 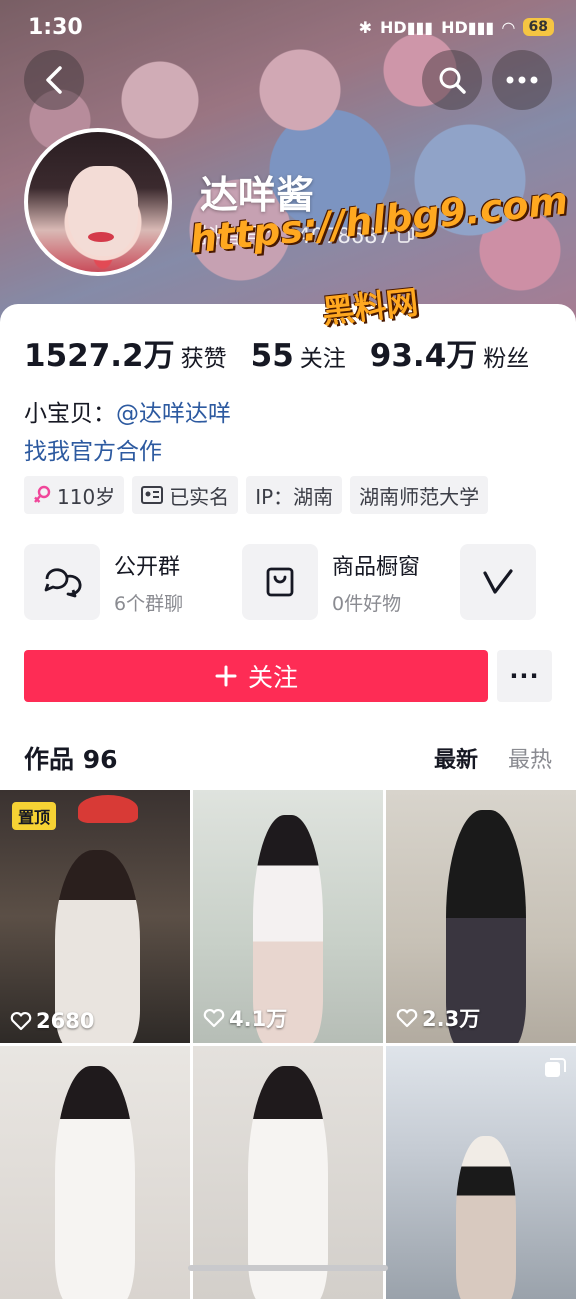 I want to click on bluetooth-icon: ✱, so click(x=365, y=27).